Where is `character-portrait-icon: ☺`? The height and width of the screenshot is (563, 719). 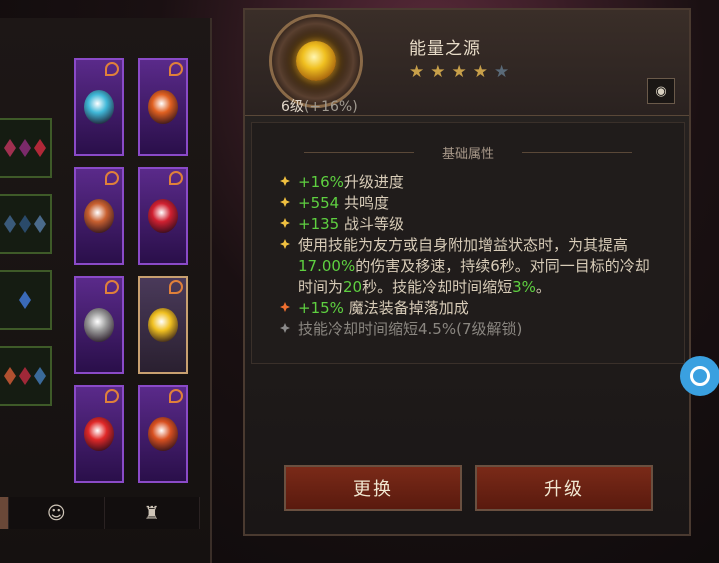
character-portrait-icon: ☺ is located at coordinates (57, 513).